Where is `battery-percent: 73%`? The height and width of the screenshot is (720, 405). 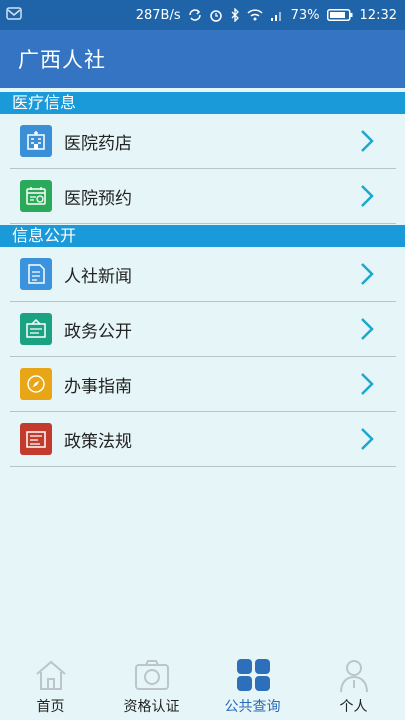
battery-percent: 73% is located at coordinates (305, 15).